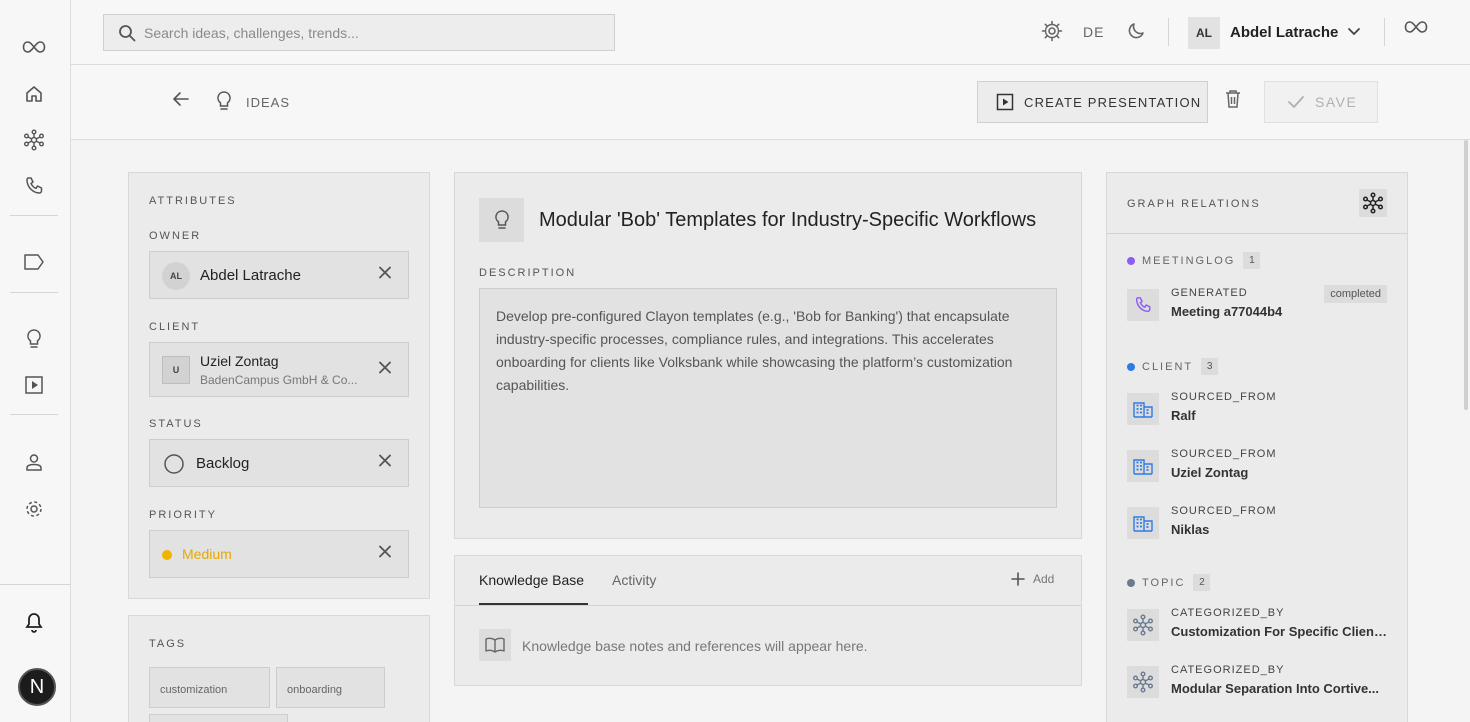 The image size is (1470, 722). I want to click on description-label: DESCRIPTION, so click(528, 273).